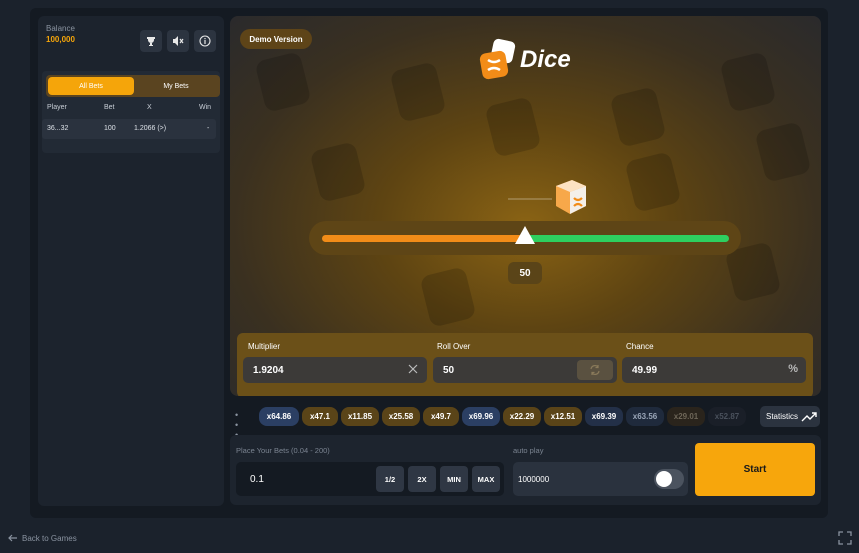  What do you see at coordinates (454, 479) in the screenshot?
I see `min-bet-button: MIN` at bounding box center [454, 479].